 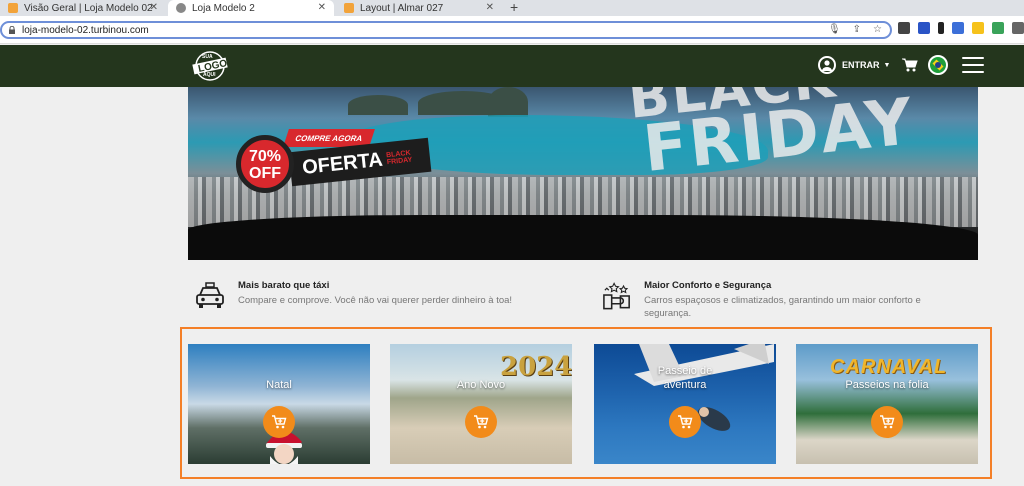 I want to click on carnaval-overlay: CARNAVAL, so click(x=889, y=367).